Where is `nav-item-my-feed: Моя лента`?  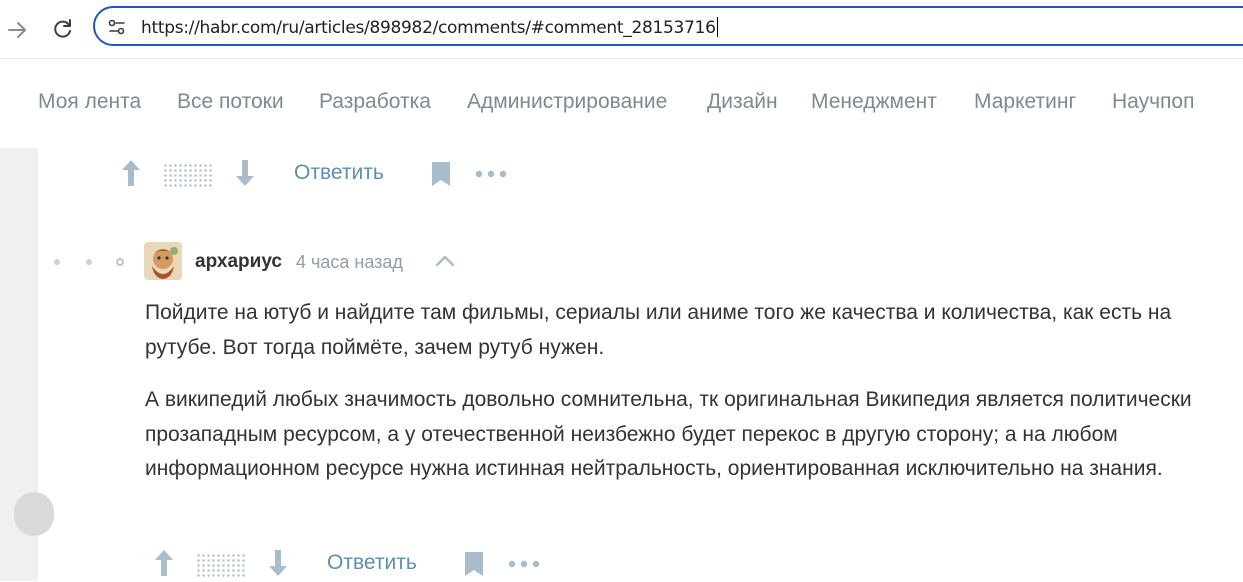 nav-item-my-feed: Моя лента is located at coordinates (89, 102).